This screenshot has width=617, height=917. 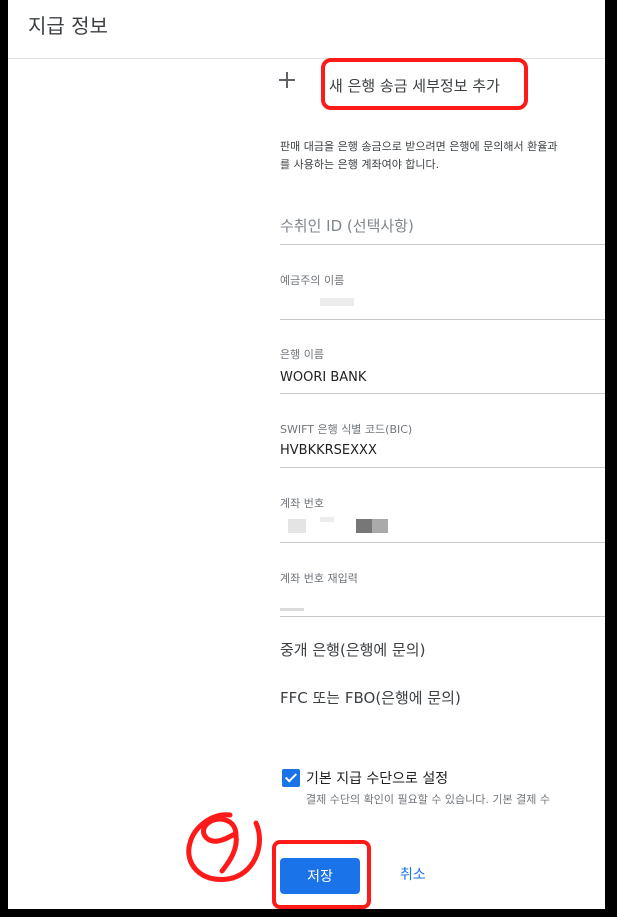 I want to click on default-payment-note: 결제 수단의 확인이 필요할 수 있습니다. 기본 결제 수, so click(x=428, y=799).